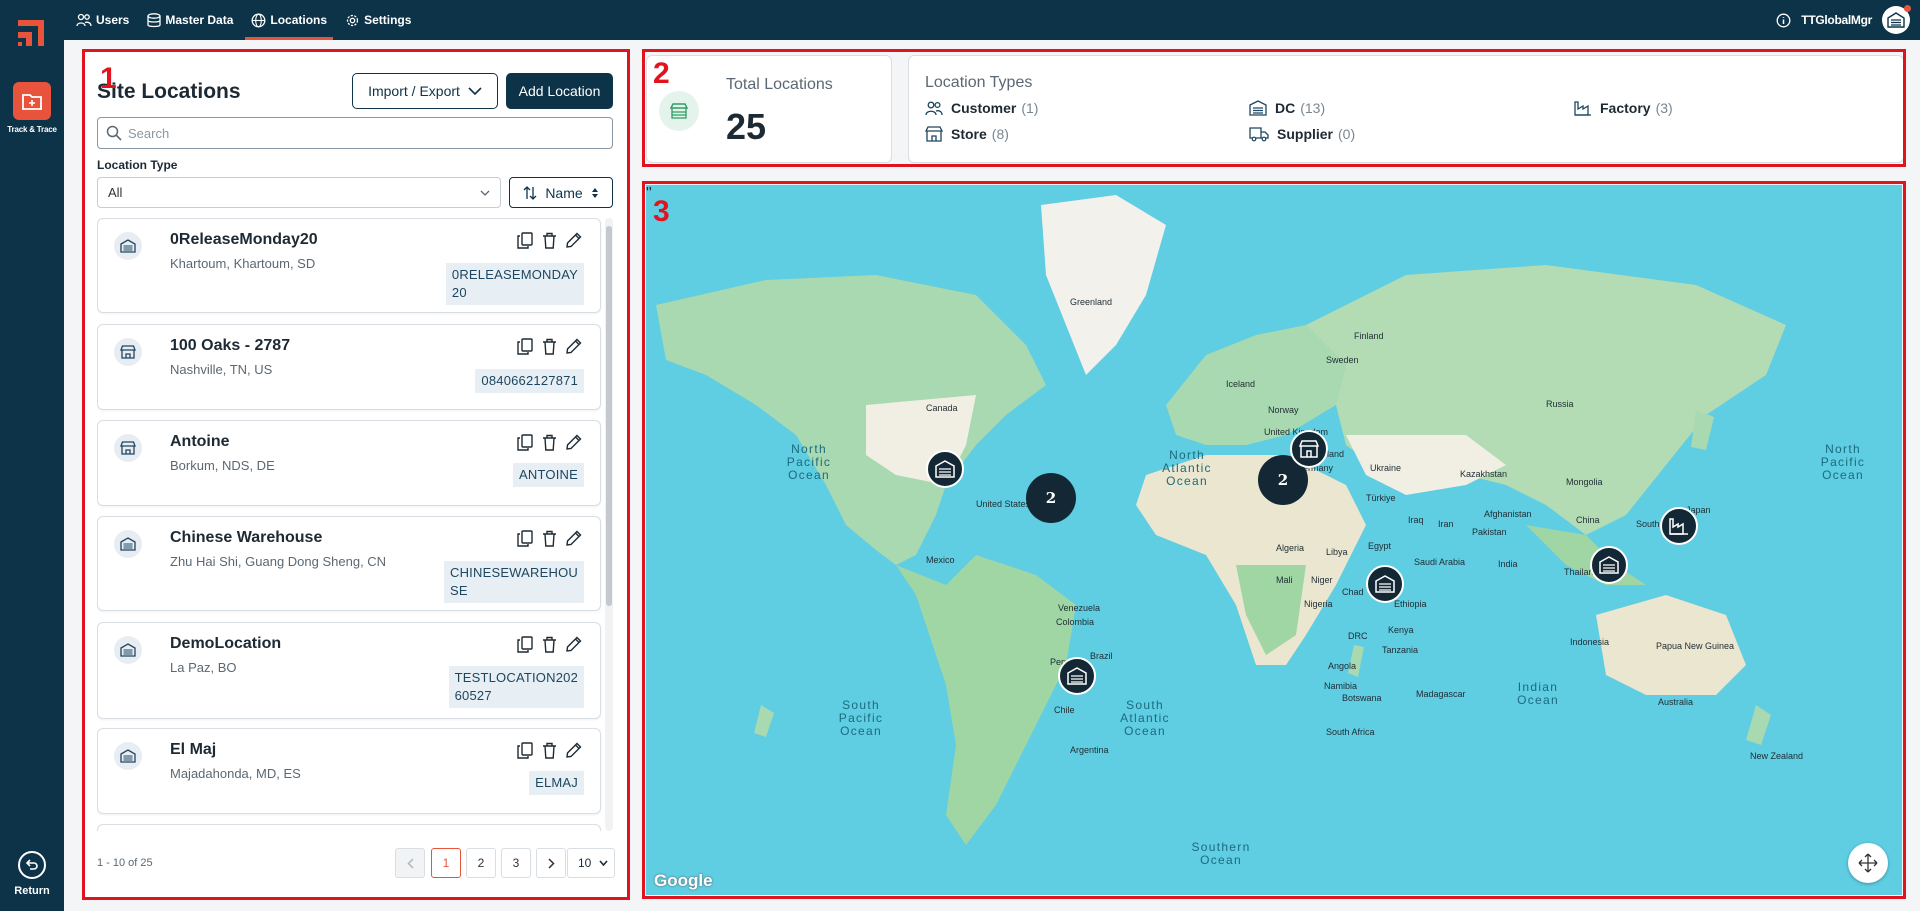 This screenshot has height=911, width=1920. I want to click on nav-tab-label: Settings, so click(388, 20).